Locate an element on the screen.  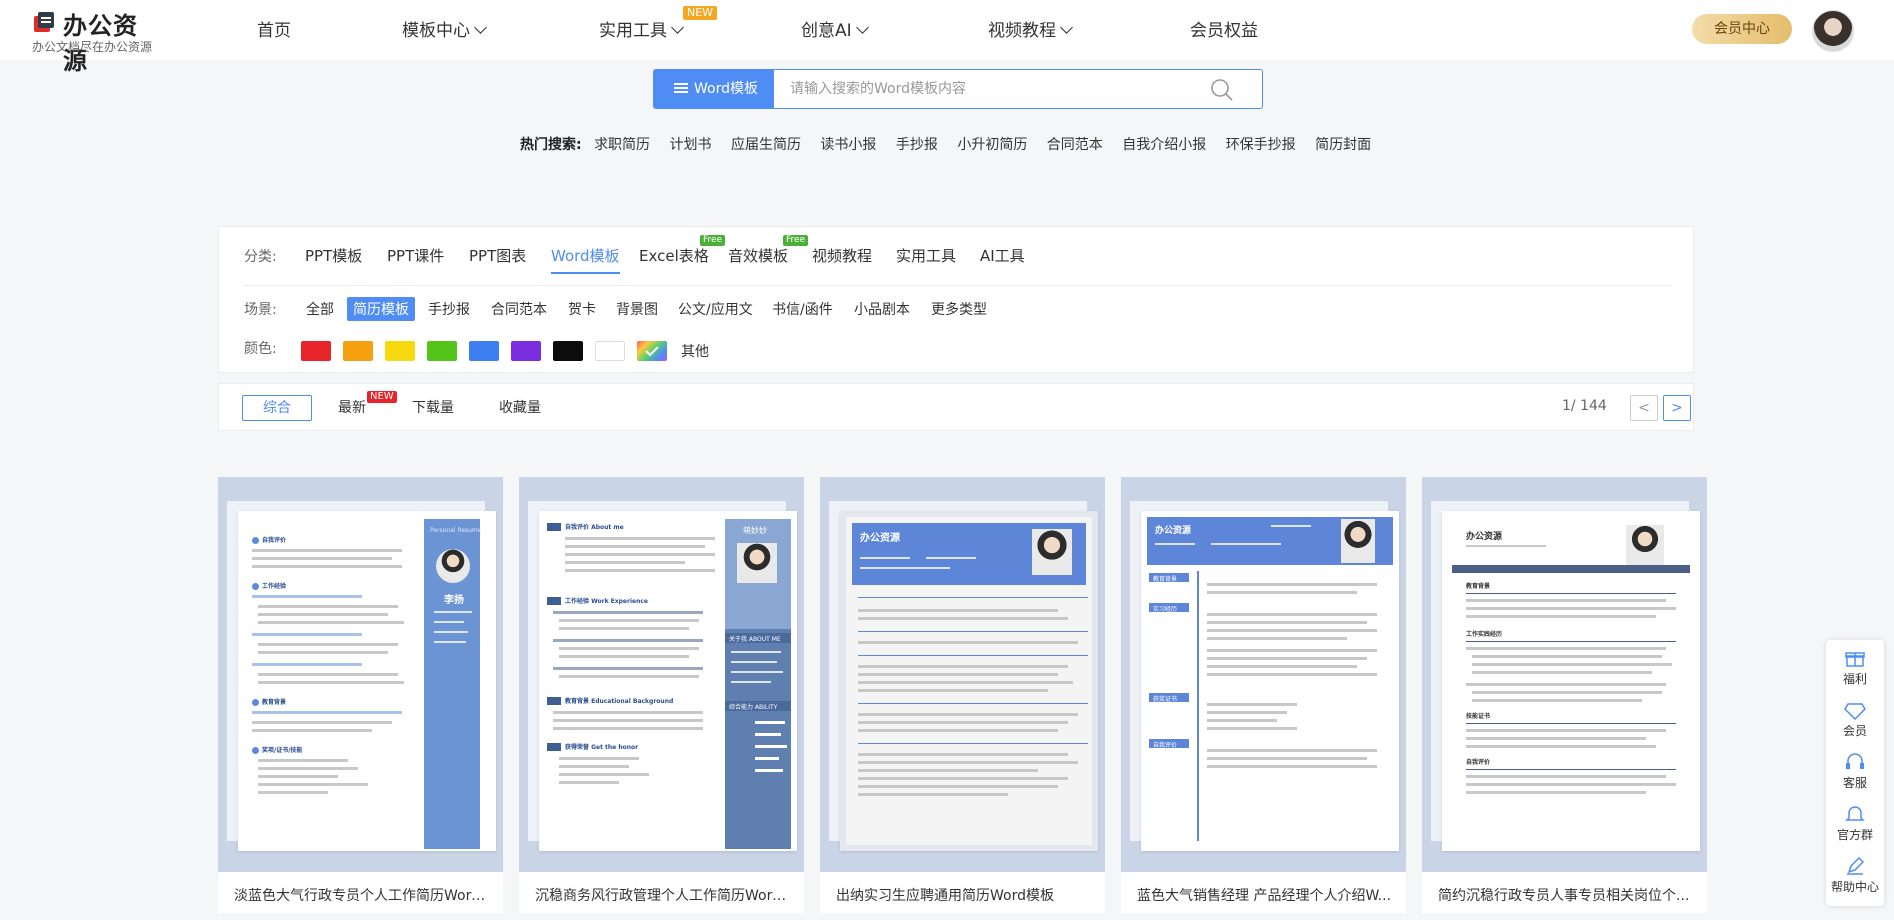
category-ppt-template: PPT模板 is located at coordinates (333, 258).